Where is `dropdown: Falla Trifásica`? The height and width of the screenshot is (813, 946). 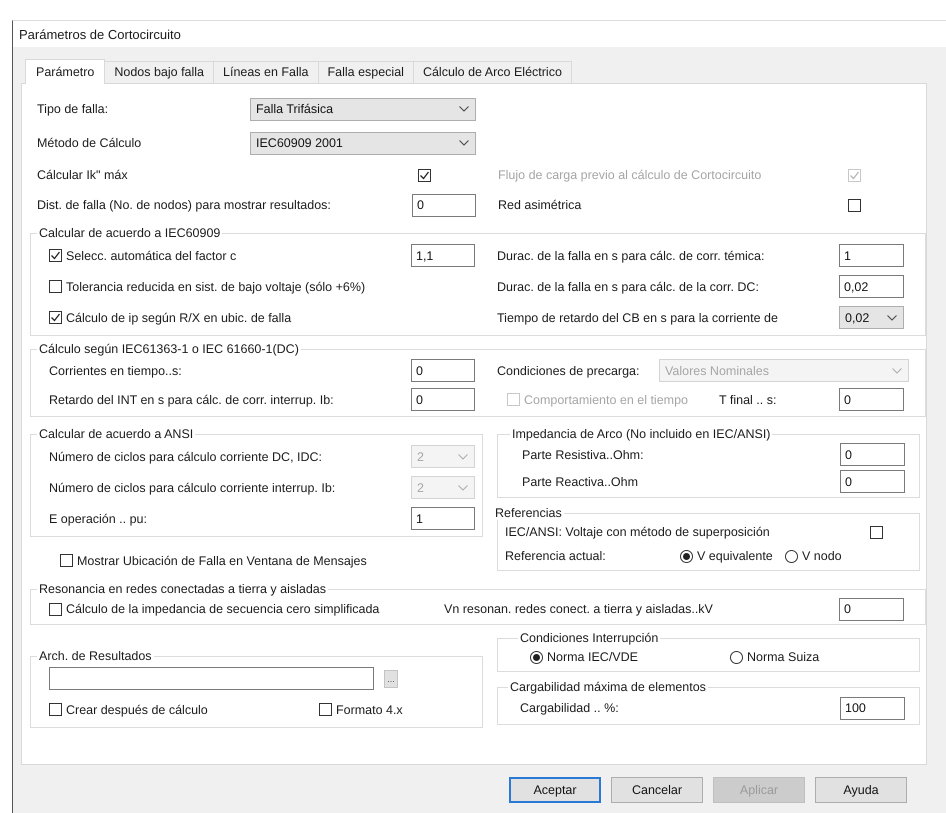 dropdown: Falla Trifásica is located at coordinates (363, 109).